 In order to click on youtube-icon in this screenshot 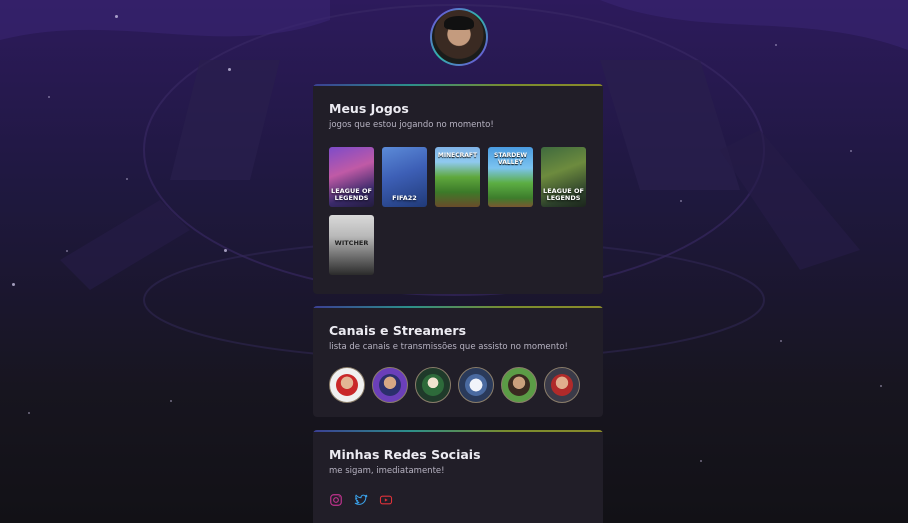, I will do `click(386, 500)`.